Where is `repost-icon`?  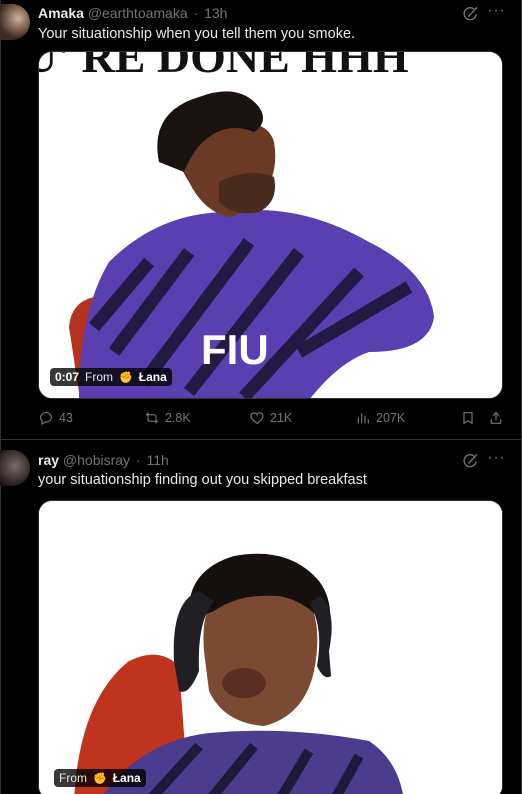
repost-icon is located at coordinates (152, 418).